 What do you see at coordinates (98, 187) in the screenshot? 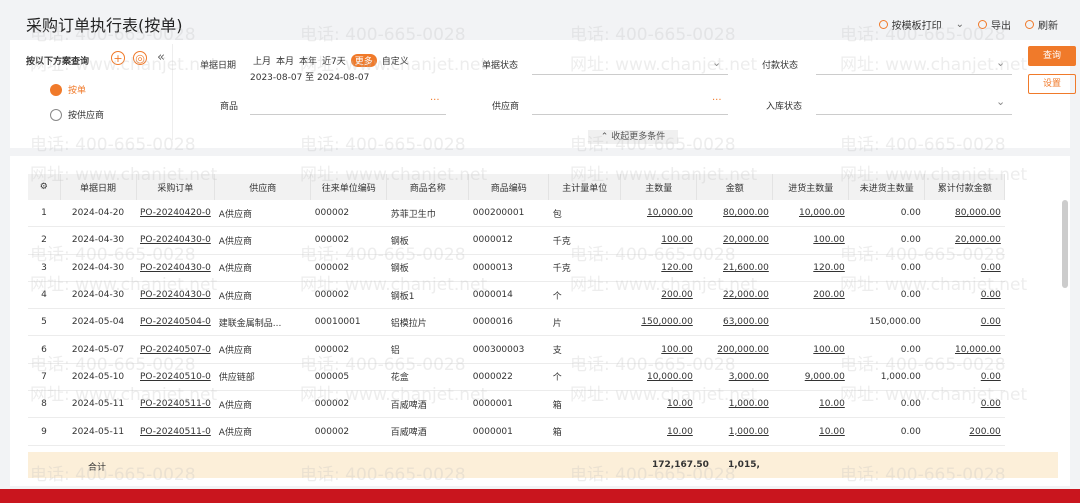
I see `column-header: 单据日期` at bounding box center [98, 187].